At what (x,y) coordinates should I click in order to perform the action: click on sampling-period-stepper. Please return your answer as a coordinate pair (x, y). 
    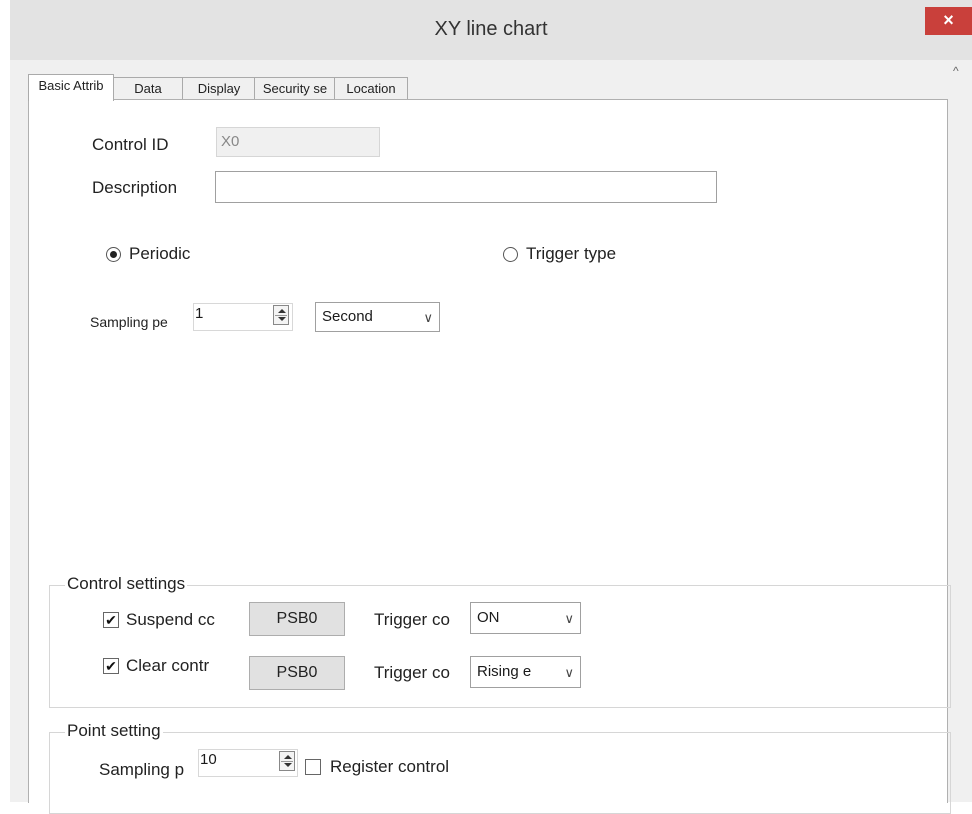
    Looking at the image, I should click on (281, 315).